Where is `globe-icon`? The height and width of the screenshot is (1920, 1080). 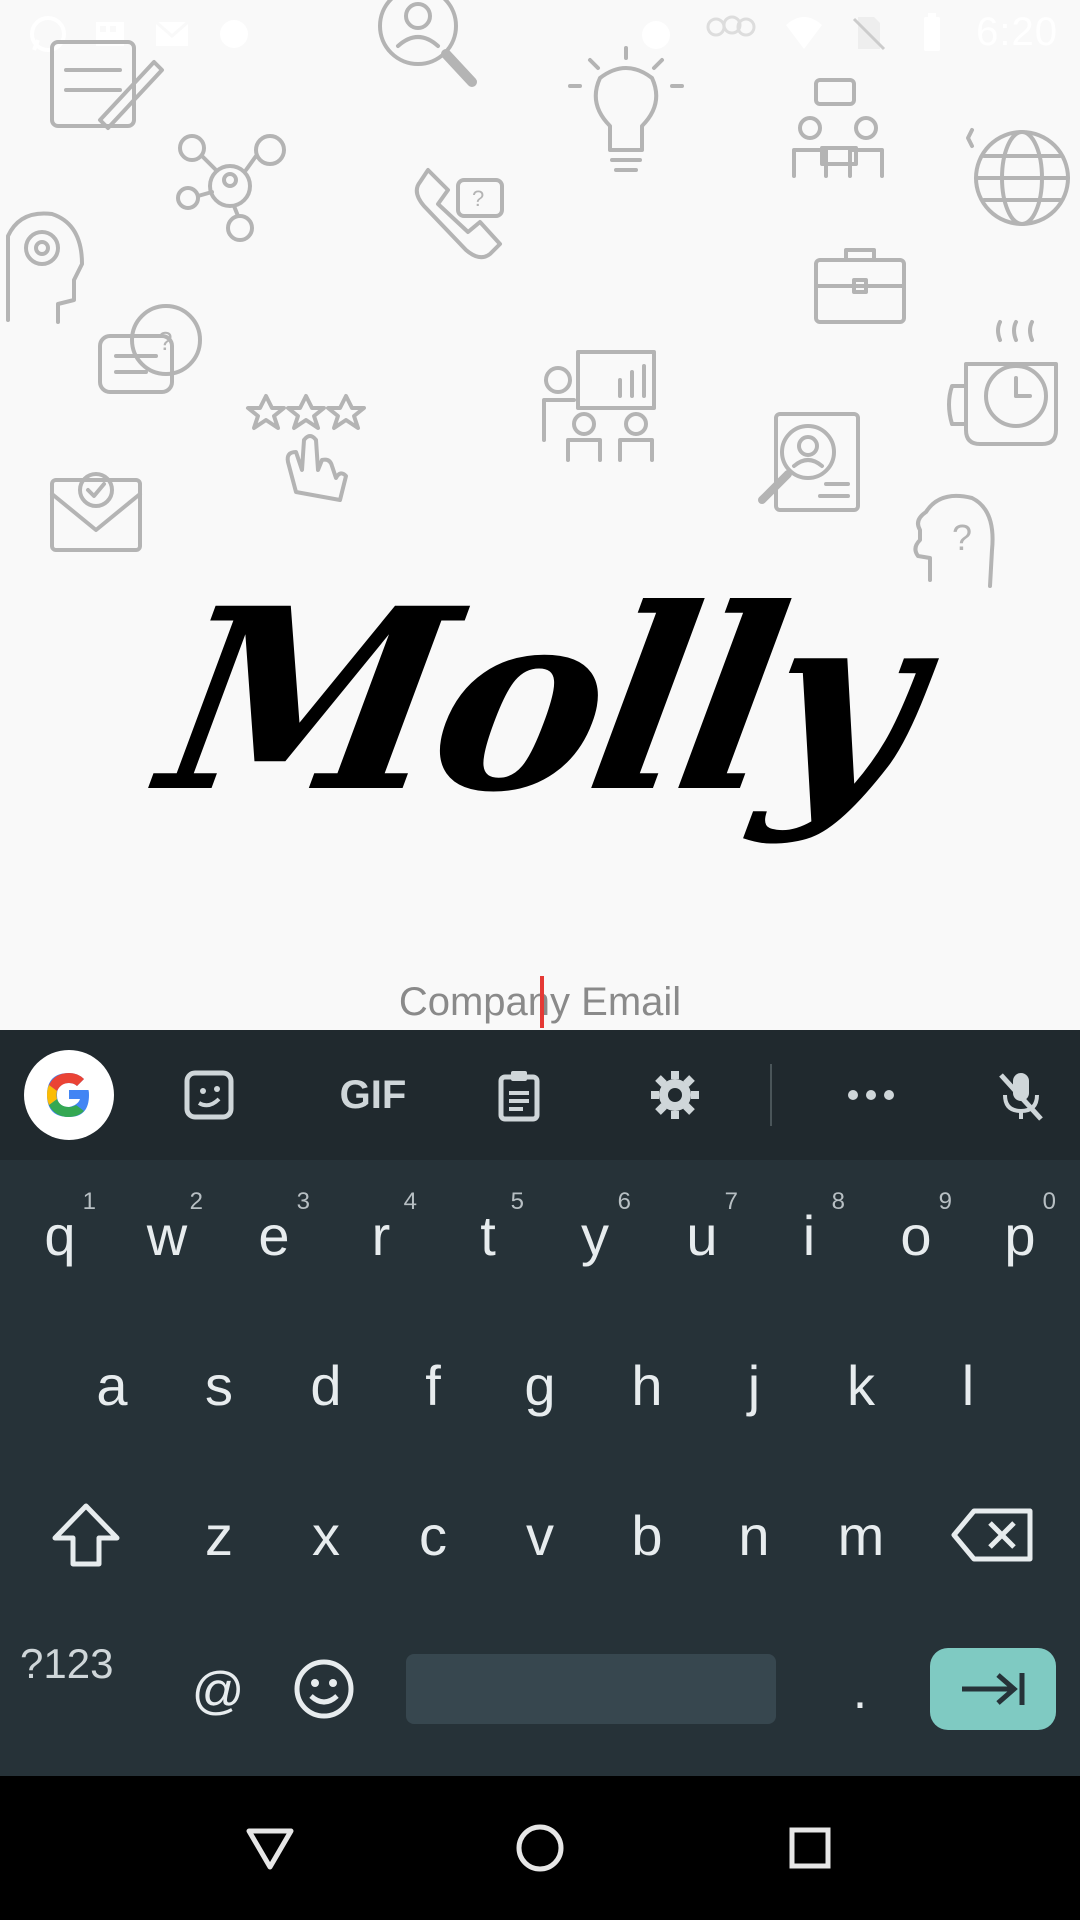 globe-icon is located at coordinates (1018, 177).